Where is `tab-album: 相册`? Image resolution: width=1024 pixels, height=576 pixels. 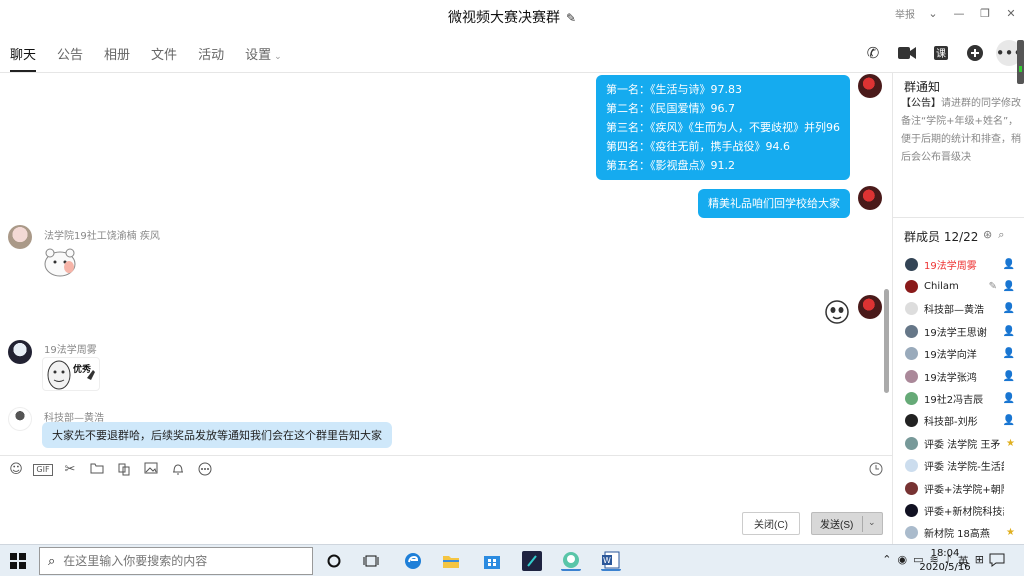
tab-album: 相册 is located at coordinates (117, 56).